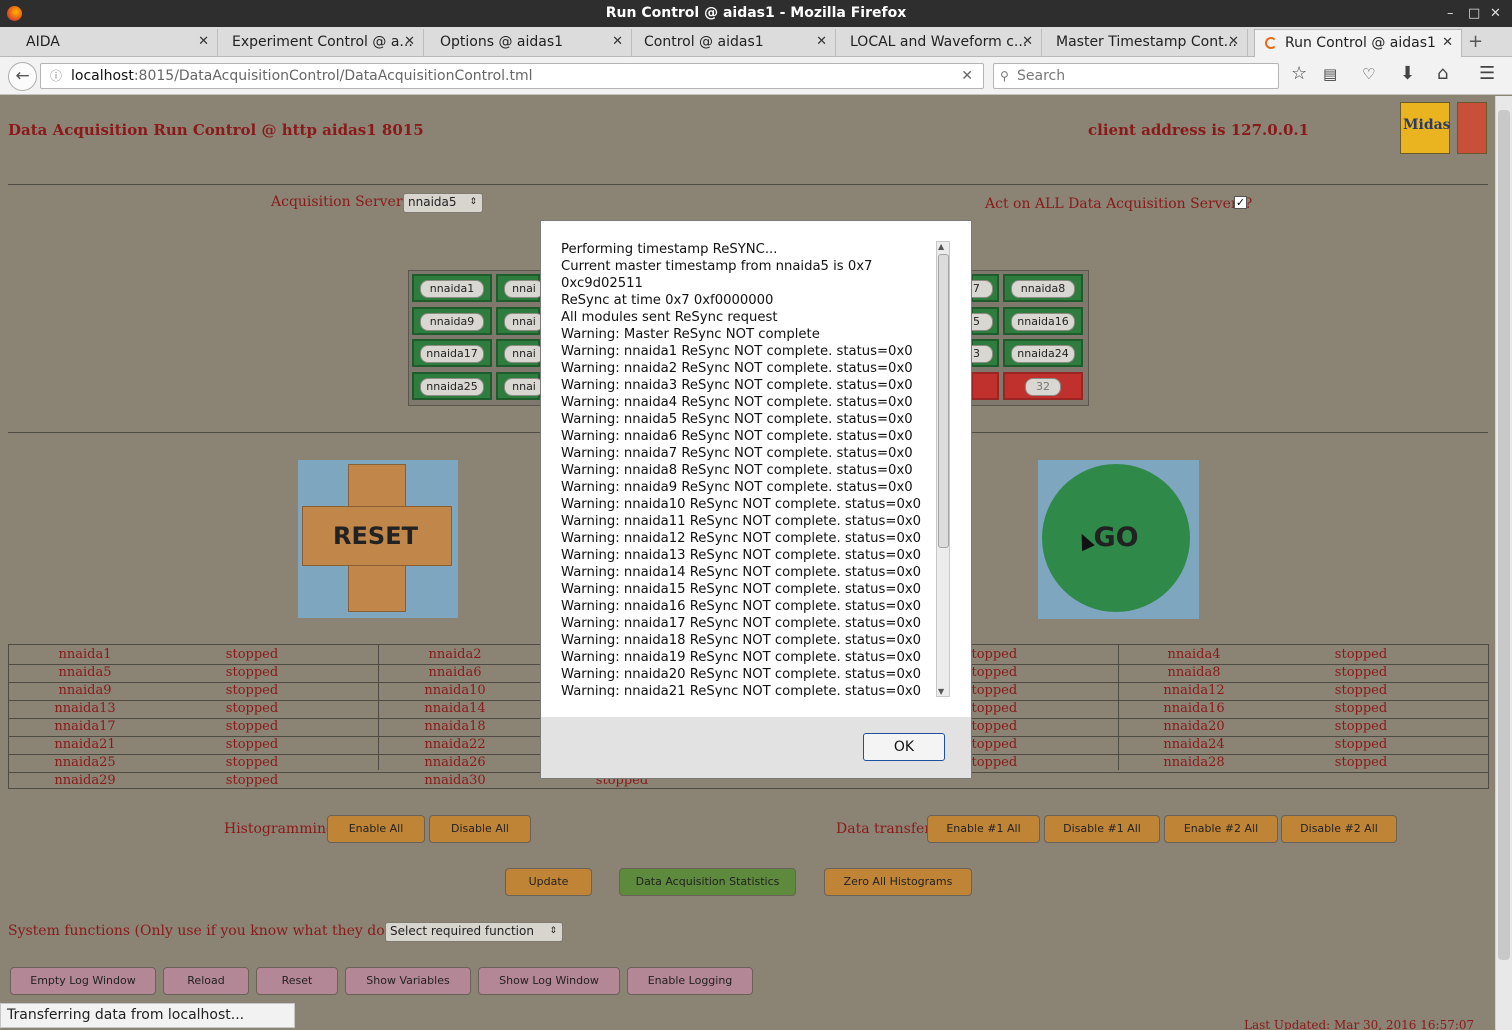  I want to click on status-server: nnaida28, so click(1194, 762).